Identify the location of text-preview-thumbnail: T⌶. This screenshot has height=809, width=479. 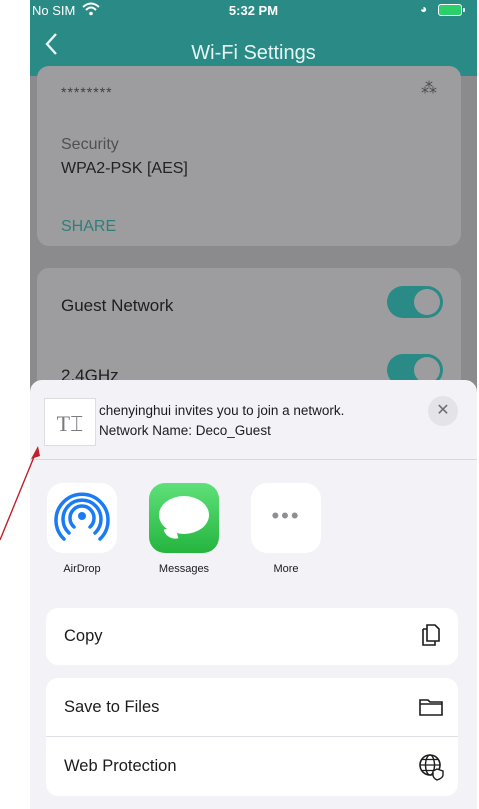
(70, 422).